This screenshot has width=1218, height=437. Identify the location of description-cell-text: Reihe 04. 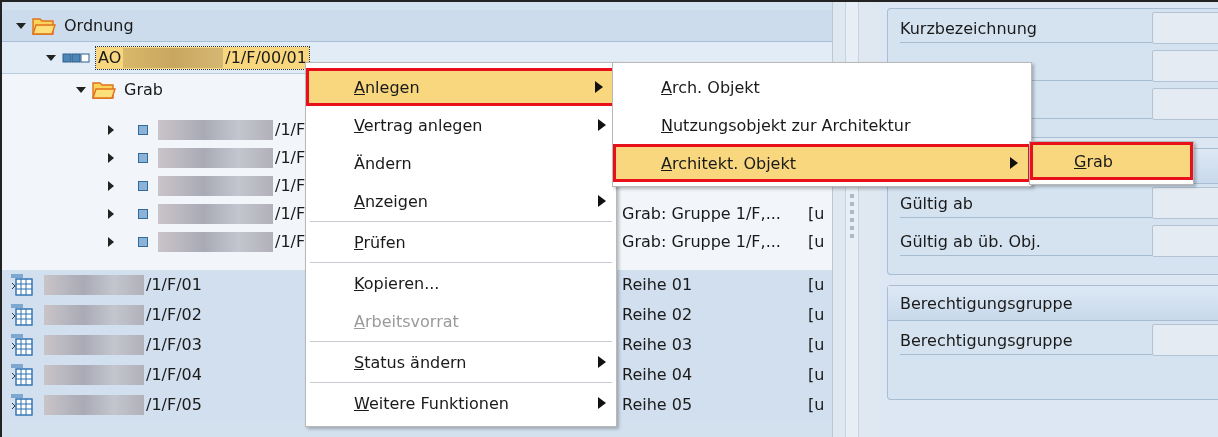
(657, 374).